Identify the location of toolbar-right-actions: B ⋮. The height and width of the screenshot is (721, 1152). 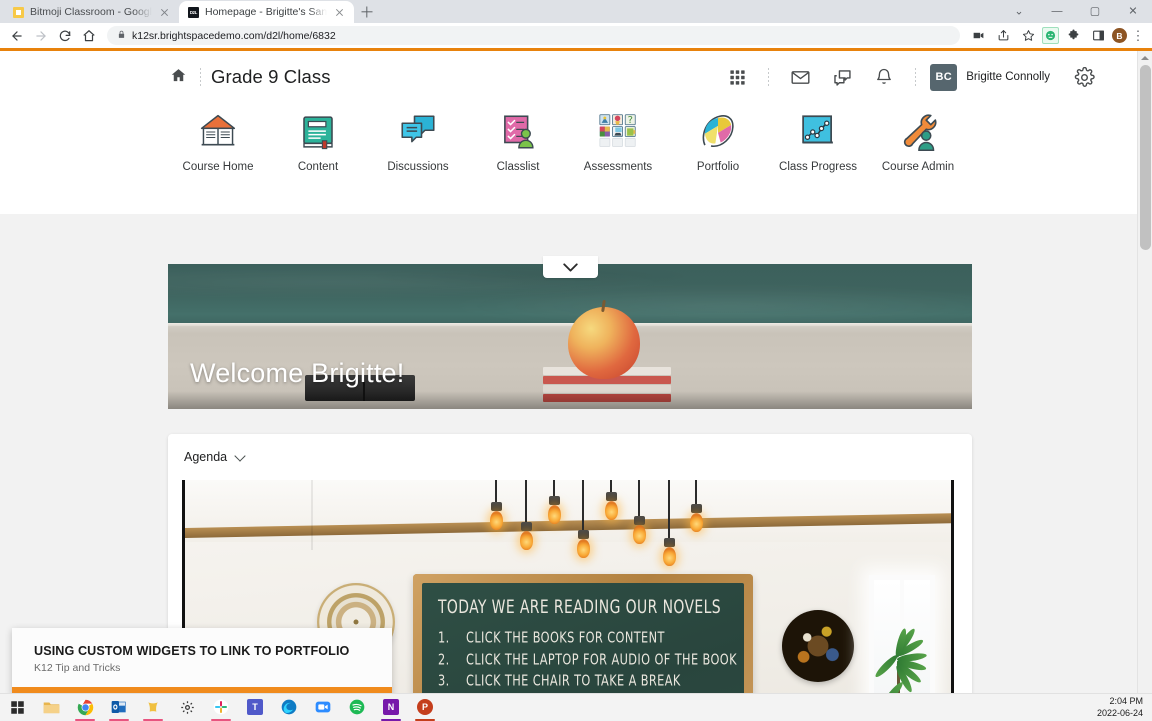
(1056, 36).